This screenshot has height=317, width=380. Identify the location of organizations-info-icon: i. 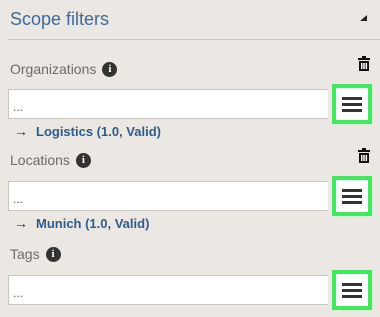
(110, 69).